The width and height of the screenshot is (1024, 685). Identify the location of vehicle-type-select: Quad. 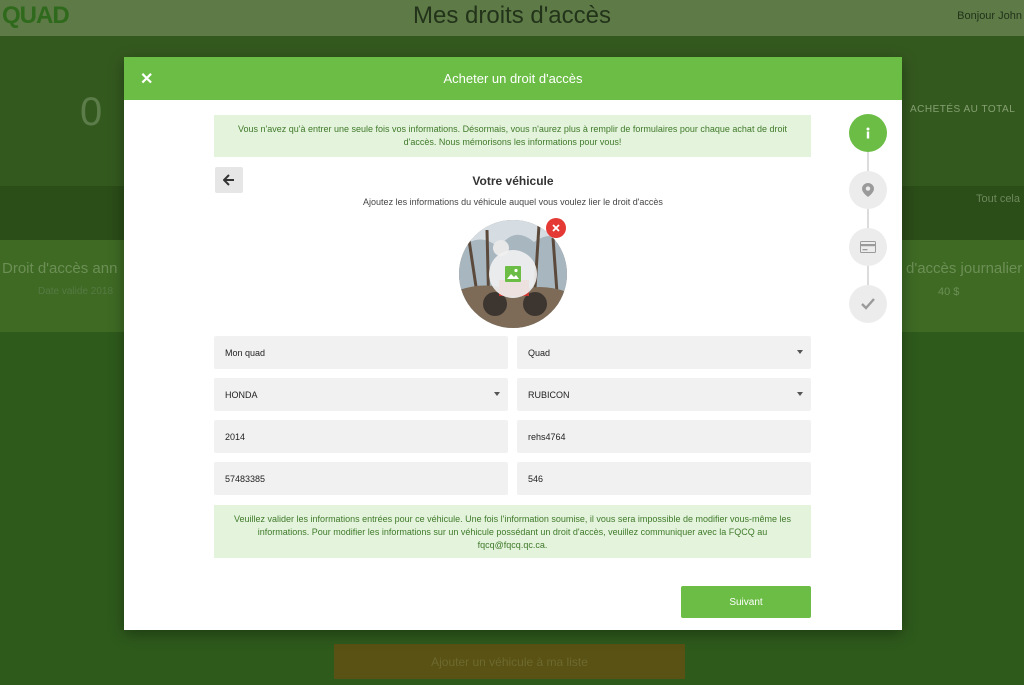
(664, 352).